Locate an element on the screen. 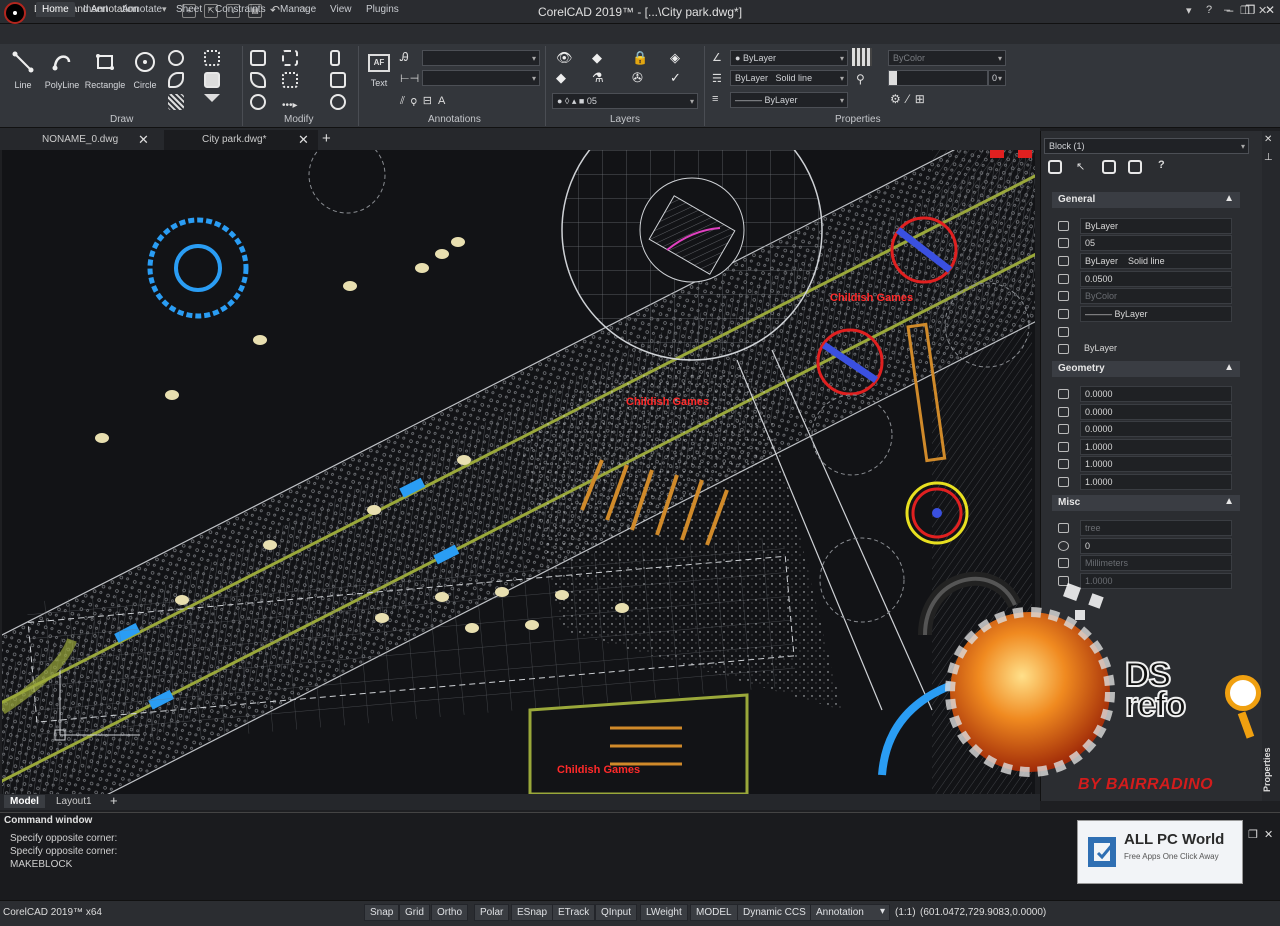 The height and width of the screenshot is (926, 1280). properties-small-tools: ⚙⁄⊞ is located at coordinates (910, 99).